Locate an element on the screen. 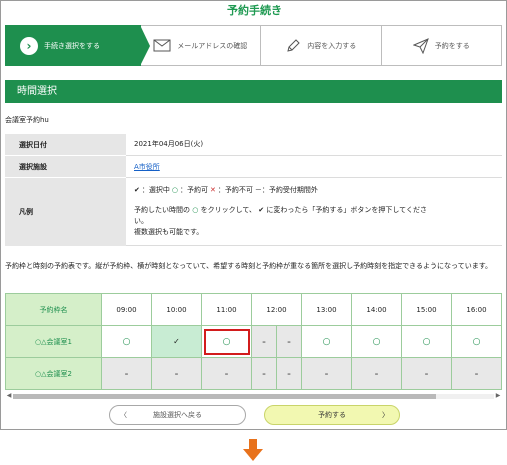  time-header: 09:00 is located at coordinates (126, 309).